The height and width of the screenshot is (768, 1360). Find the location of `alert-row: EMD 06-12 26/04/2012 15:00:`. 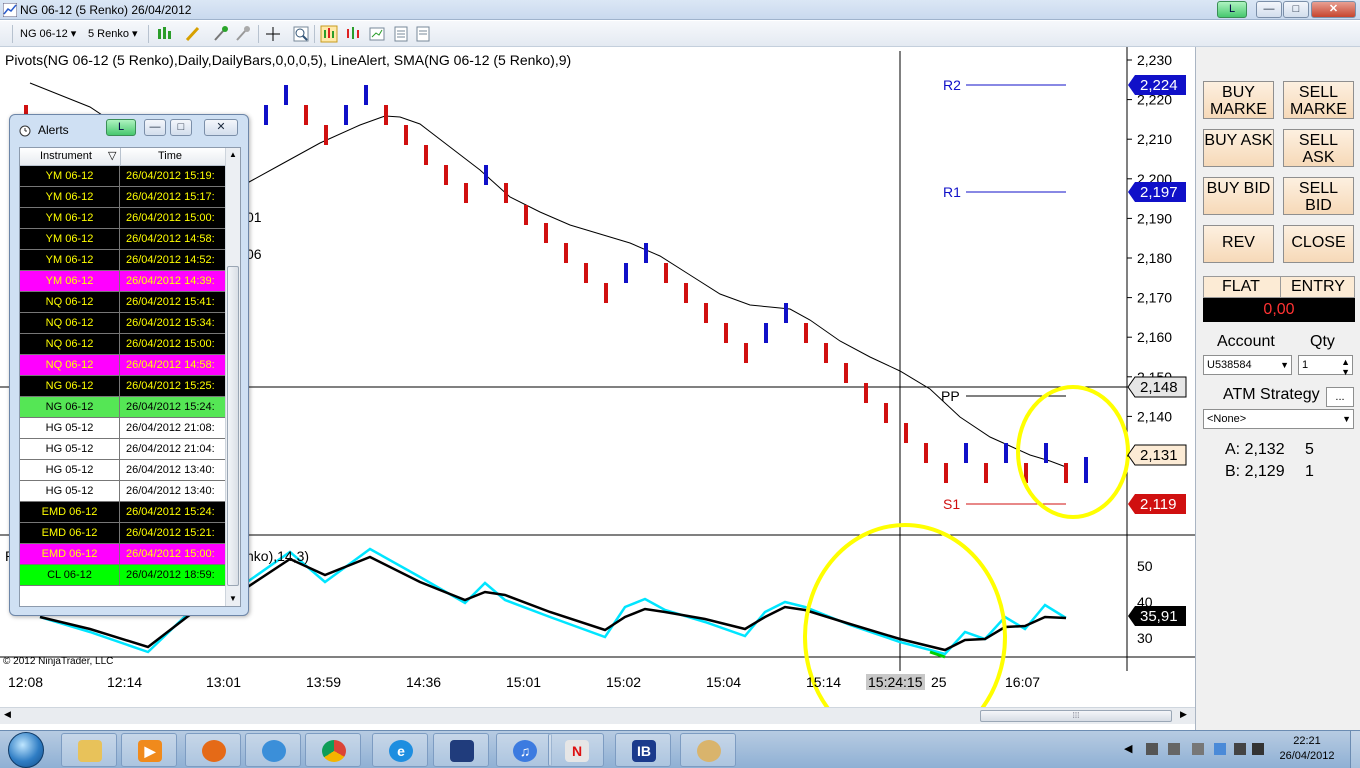

alert-row: EMD 06-12 26/04/2012 15:00: is located at coordinates (122, 554).